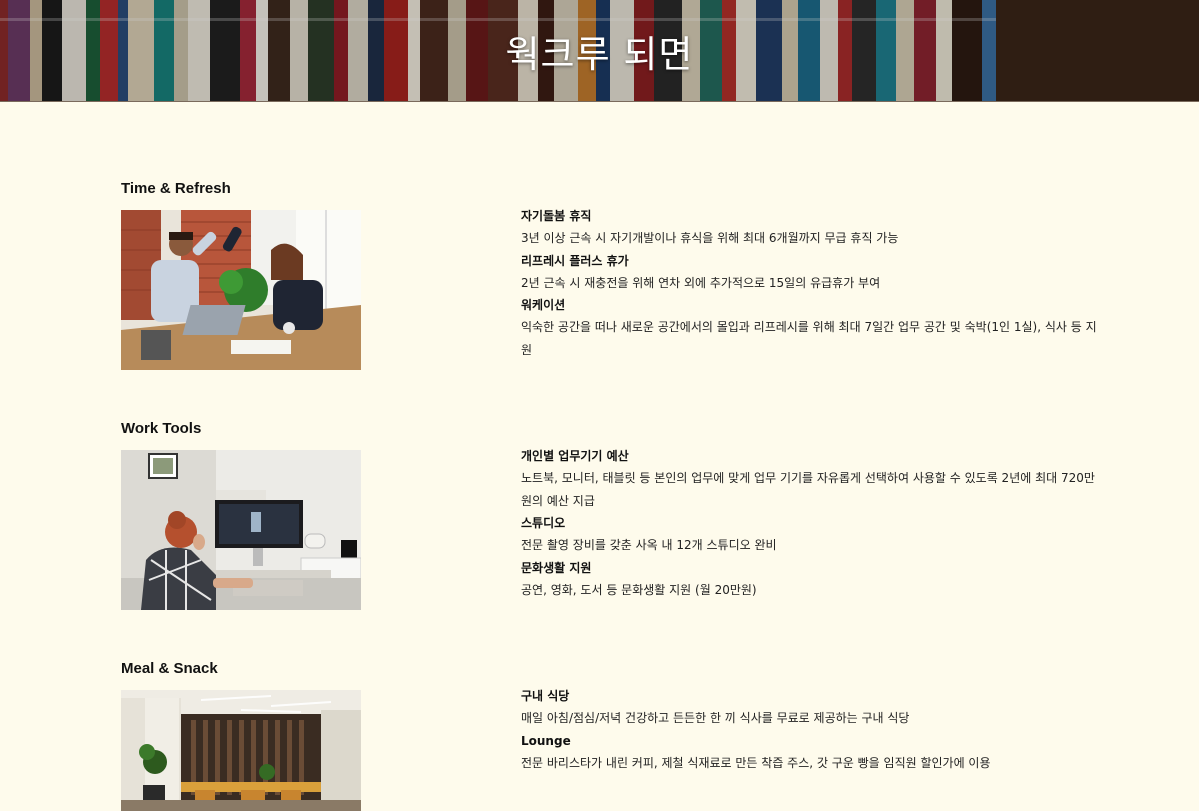 The height and width of the screenshot is (811, 1199). Describe the element at coordinates (543, 305) in the screenshot. I see `item-title: 워케이션` at that location.